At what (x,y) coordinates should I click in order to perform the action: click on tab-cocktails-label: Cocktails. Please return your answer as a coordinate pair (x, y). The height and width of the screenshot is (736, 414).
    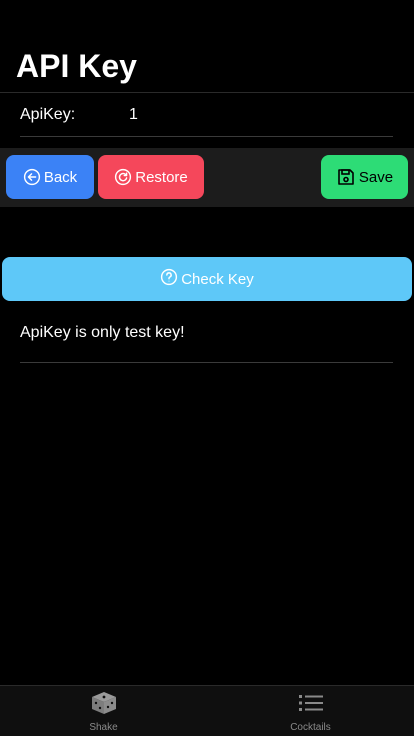
    Looking at the image, I should click on (310, 727).